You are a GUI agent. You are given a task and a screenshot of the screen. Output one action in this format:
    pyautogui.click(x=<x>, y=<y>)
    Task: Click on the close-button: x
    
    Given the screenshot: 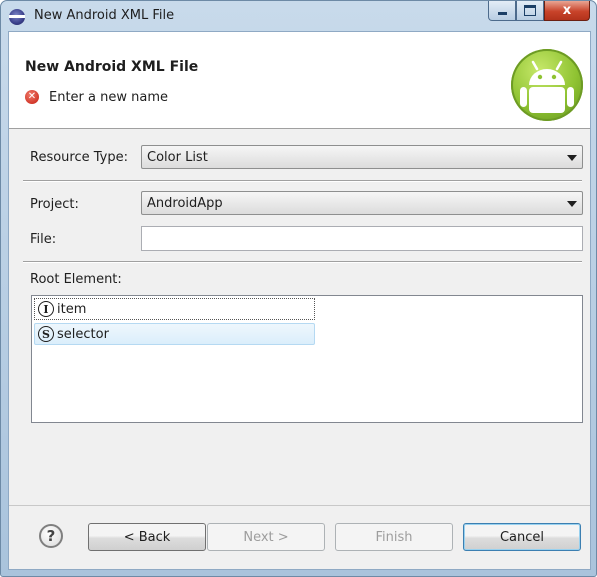 What is the action you would take?
    pyautogui.click(x=567, y=11)
    